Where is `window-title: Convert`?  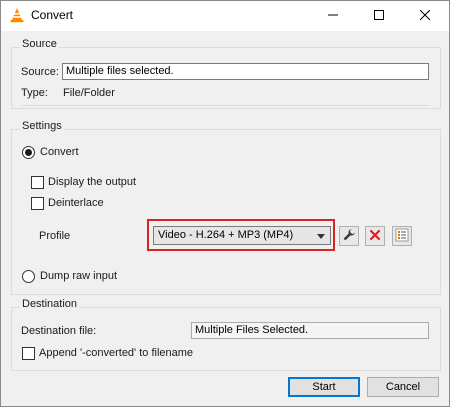 window-title: Convert is located at coordinates (52, 15).